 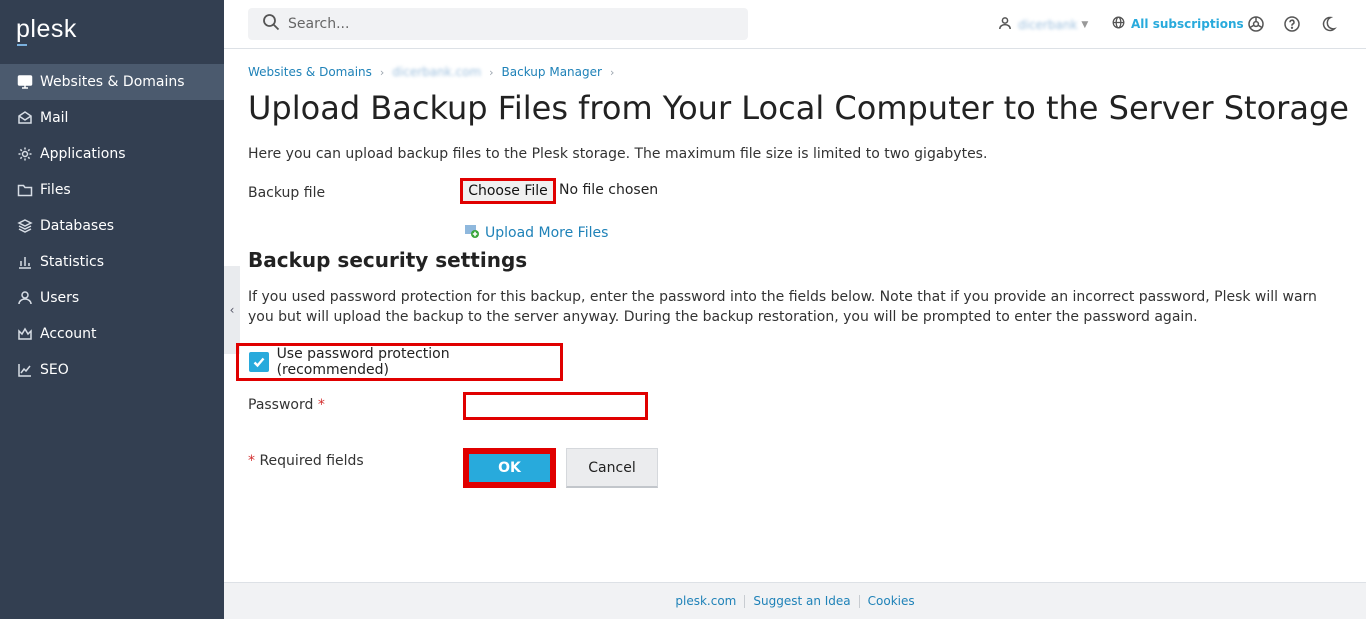 I want to click on search-icon, so click(x=271, y=24).